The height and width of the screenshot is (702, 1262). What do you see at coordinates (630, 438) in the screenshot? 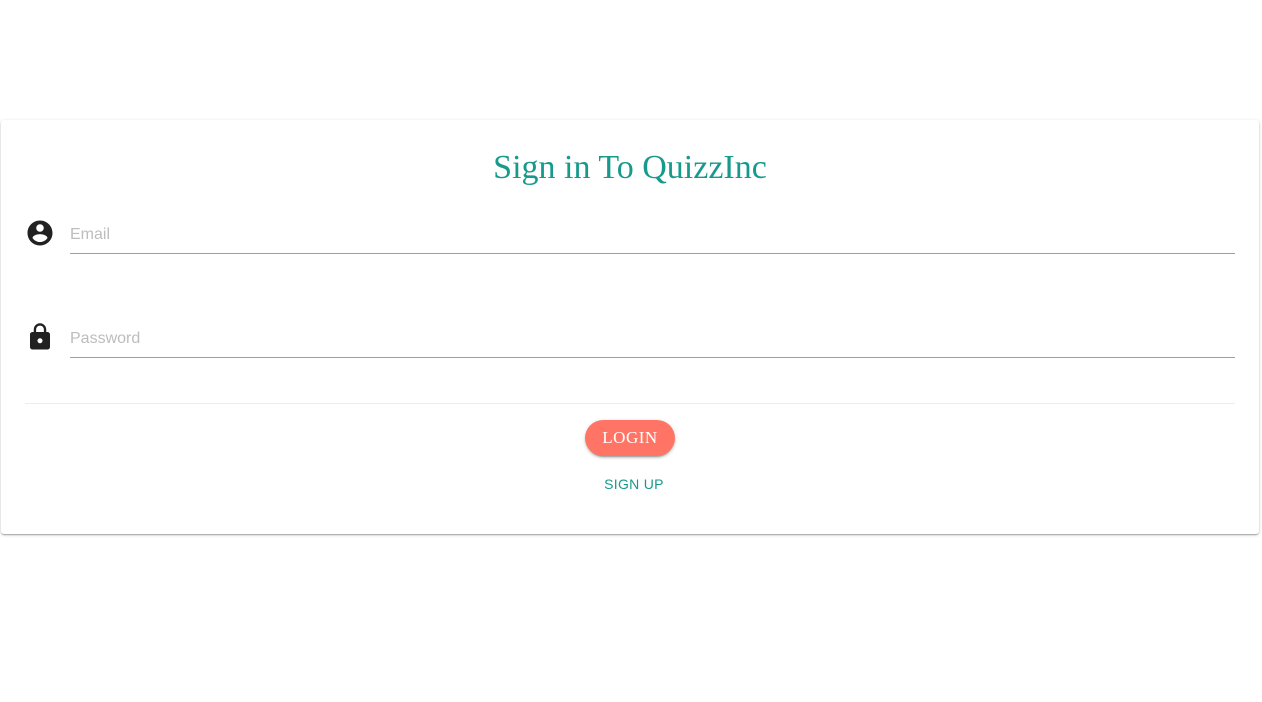
I see `login-button: LOGIN` at bounding box center [630, 438].